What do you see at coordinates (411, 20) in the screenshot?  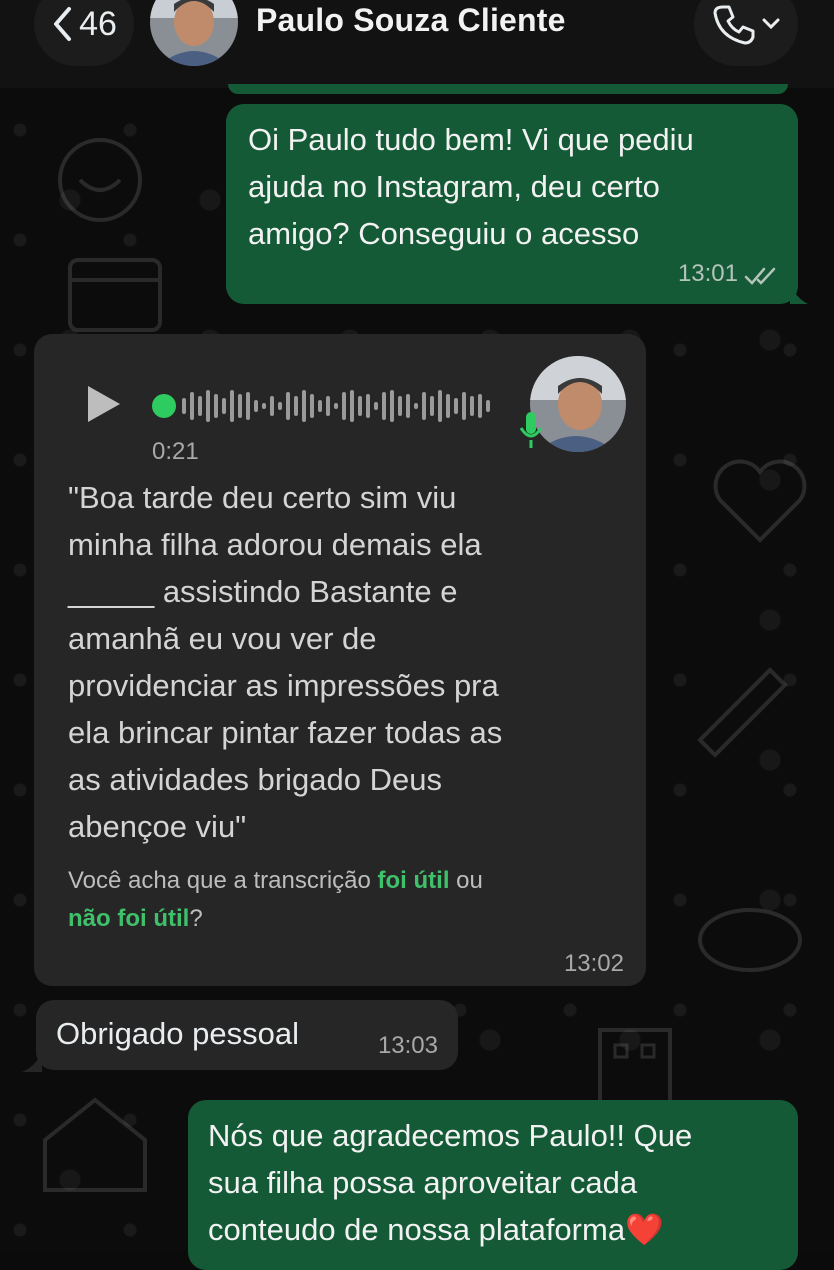 I see `contact-name: Paulo Souza Cliente` at bounding box center [411, 20].